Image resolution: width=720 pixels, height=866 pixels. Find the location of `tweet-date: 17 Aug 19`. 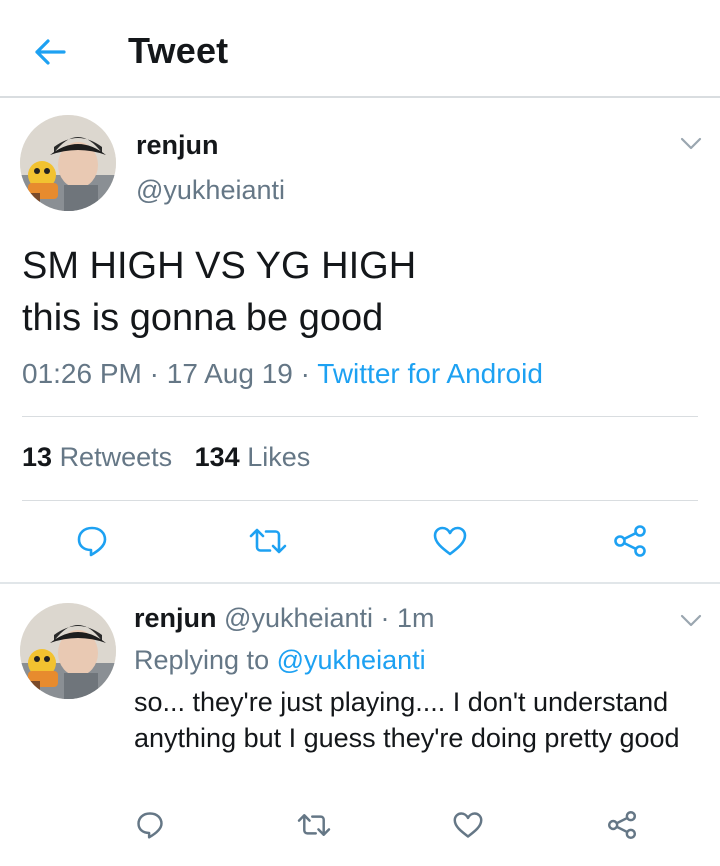

tweet-date: 17 Aug 19 is located at coordinates (229, 373).